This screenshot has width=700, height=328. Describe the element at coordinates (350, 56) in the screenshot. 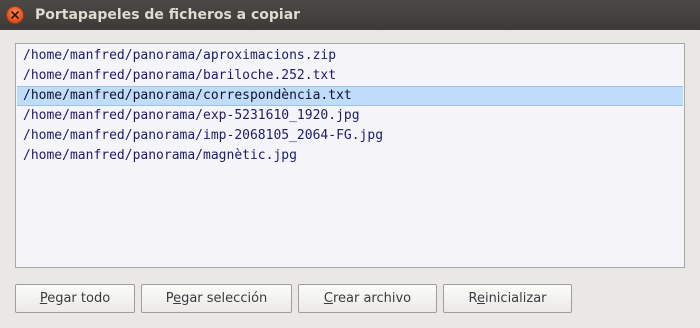

I see `list-item: /home/manfred/panorama/aproximacions.zip` at that location.